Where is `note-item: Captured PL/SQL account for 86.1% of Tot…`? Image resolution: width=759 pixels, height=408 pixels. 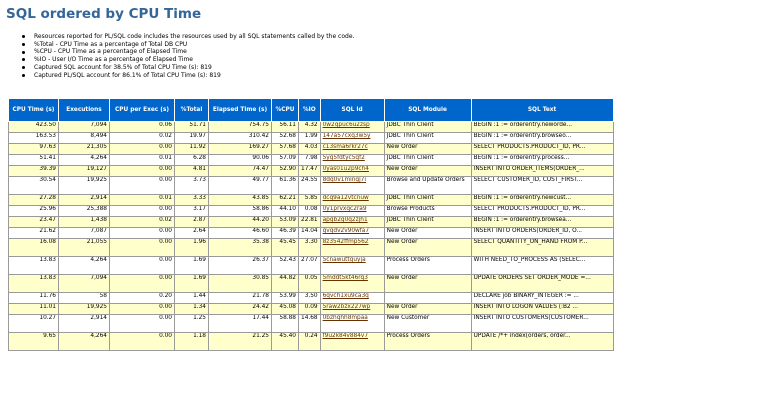 note-item: Captured PL/SQL account for 86.1% of Tot… is located at coordinates (188, 76).